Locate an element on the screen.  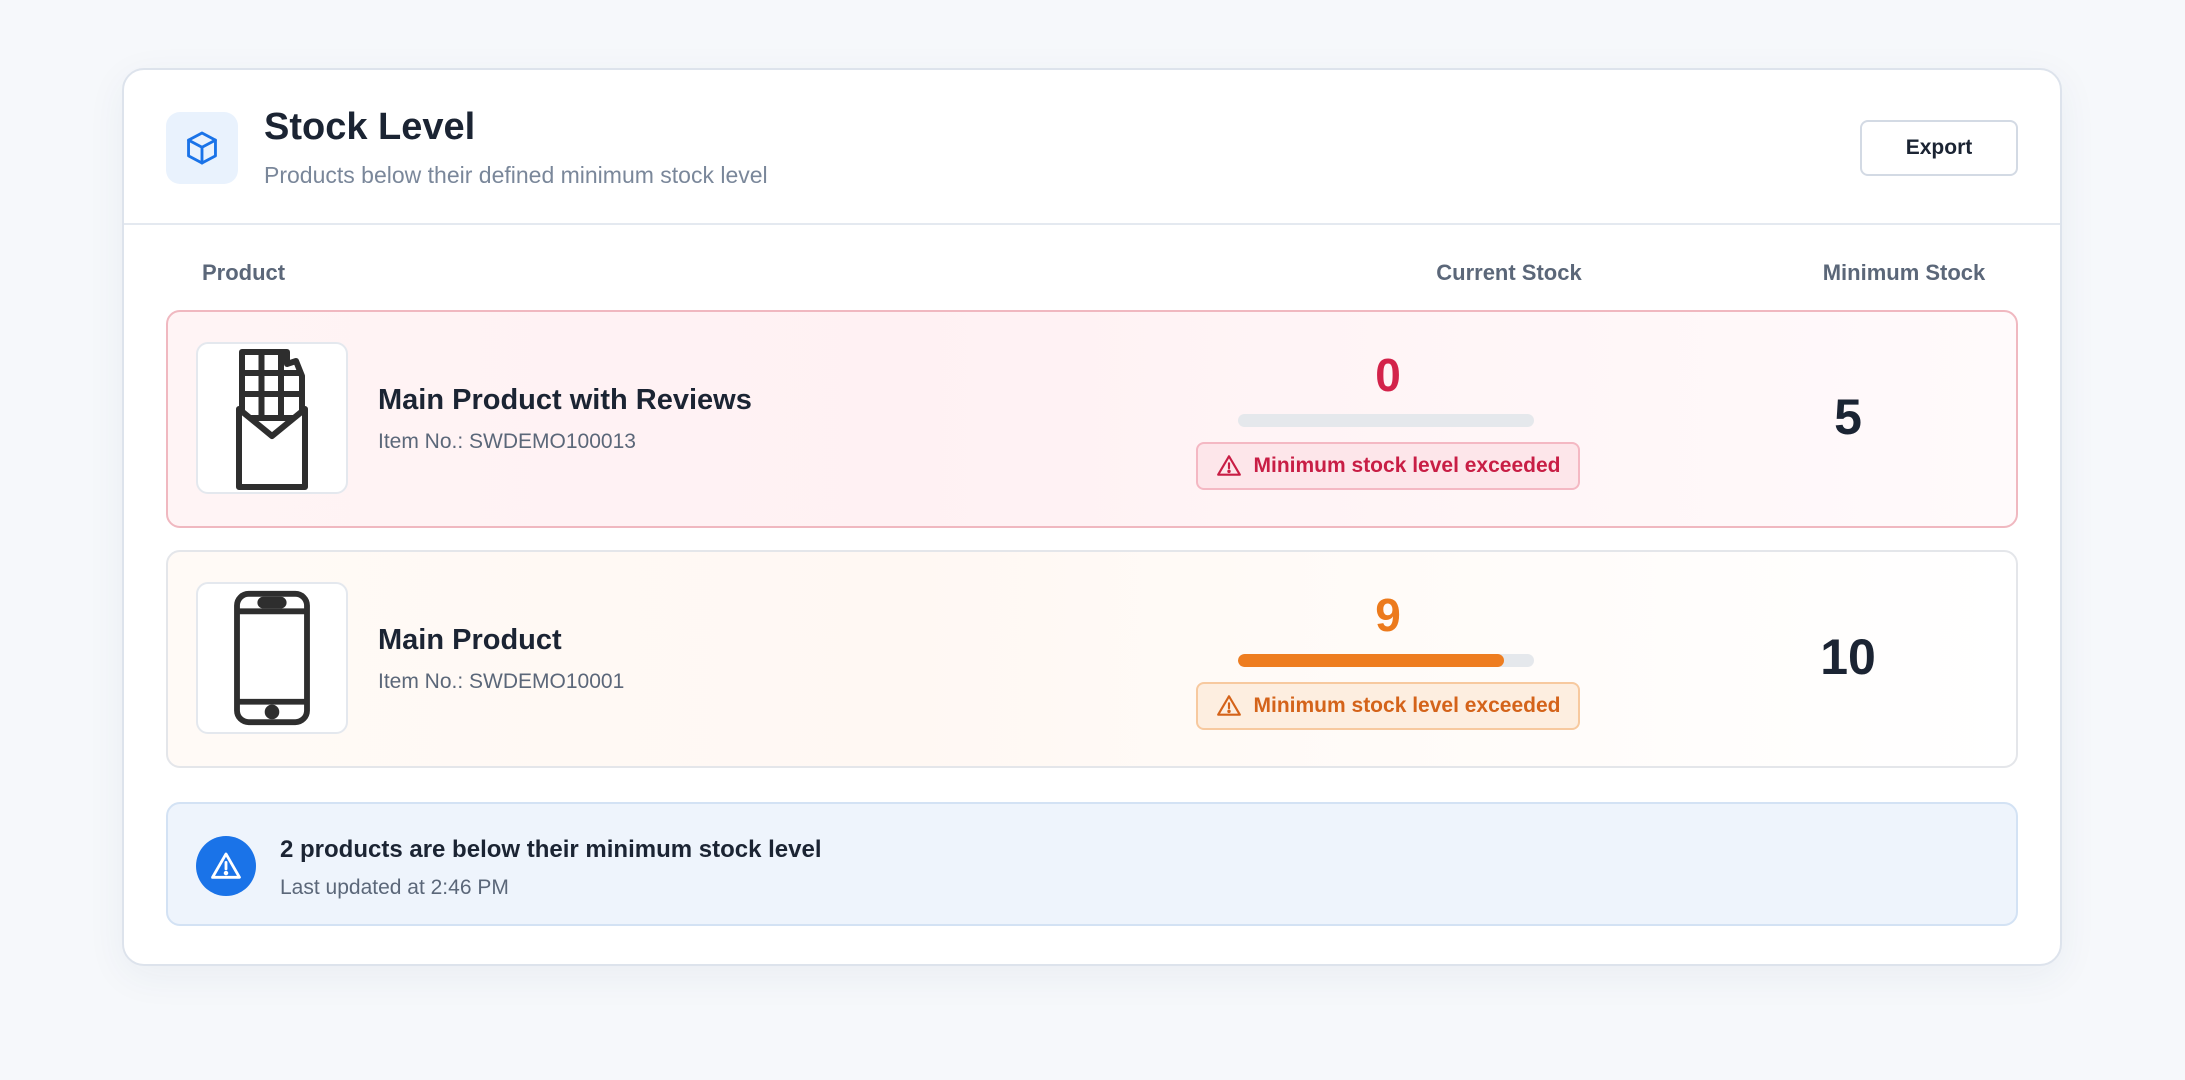
current-stock-value: 9 is located at coordinates (1388, 615).